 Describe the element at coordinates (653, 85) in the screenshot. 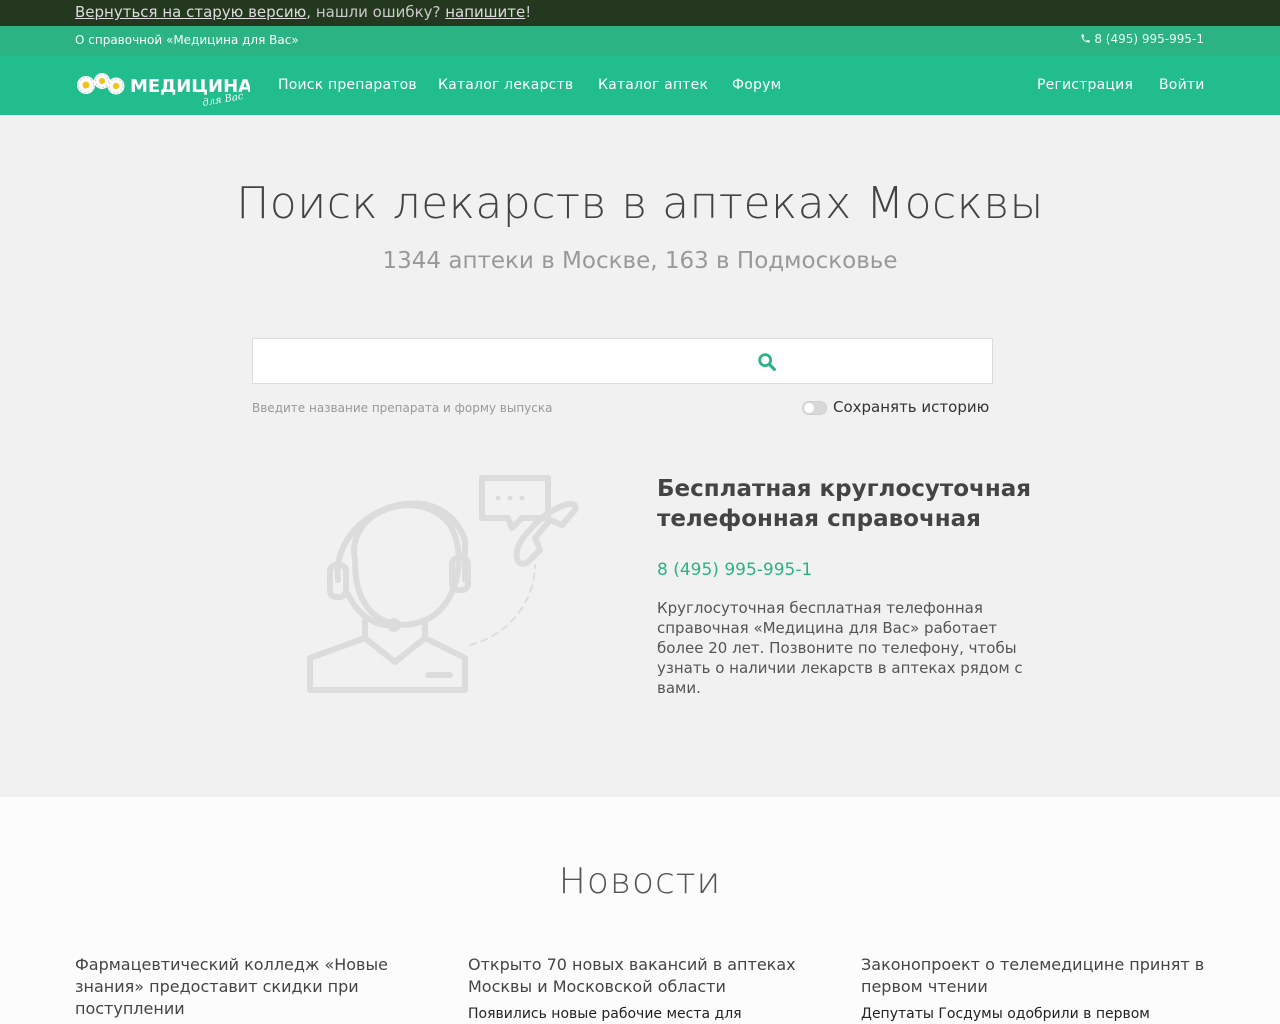

I see `nav-pharmacy-catalog: Каталог аптек` at that location.